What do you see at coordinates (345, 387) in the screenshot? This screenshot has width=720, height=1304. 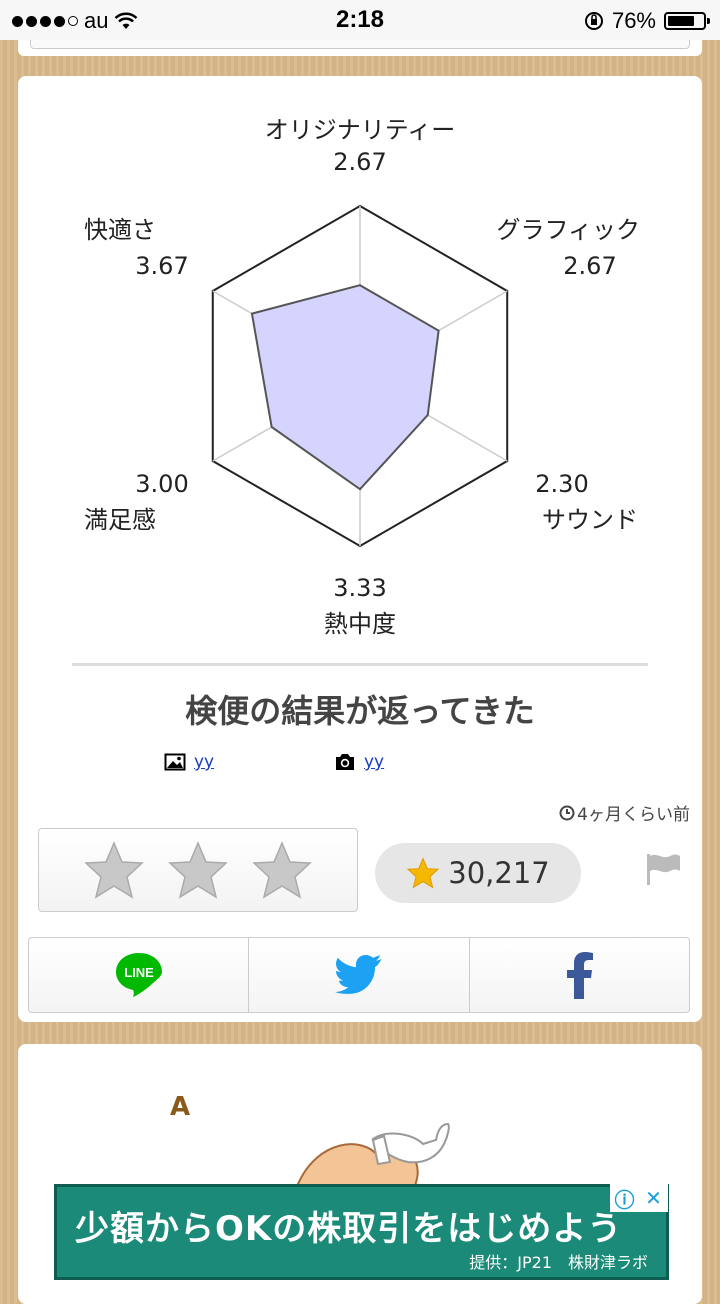 I see `radar-data-area` at bounding box center [345, 387].